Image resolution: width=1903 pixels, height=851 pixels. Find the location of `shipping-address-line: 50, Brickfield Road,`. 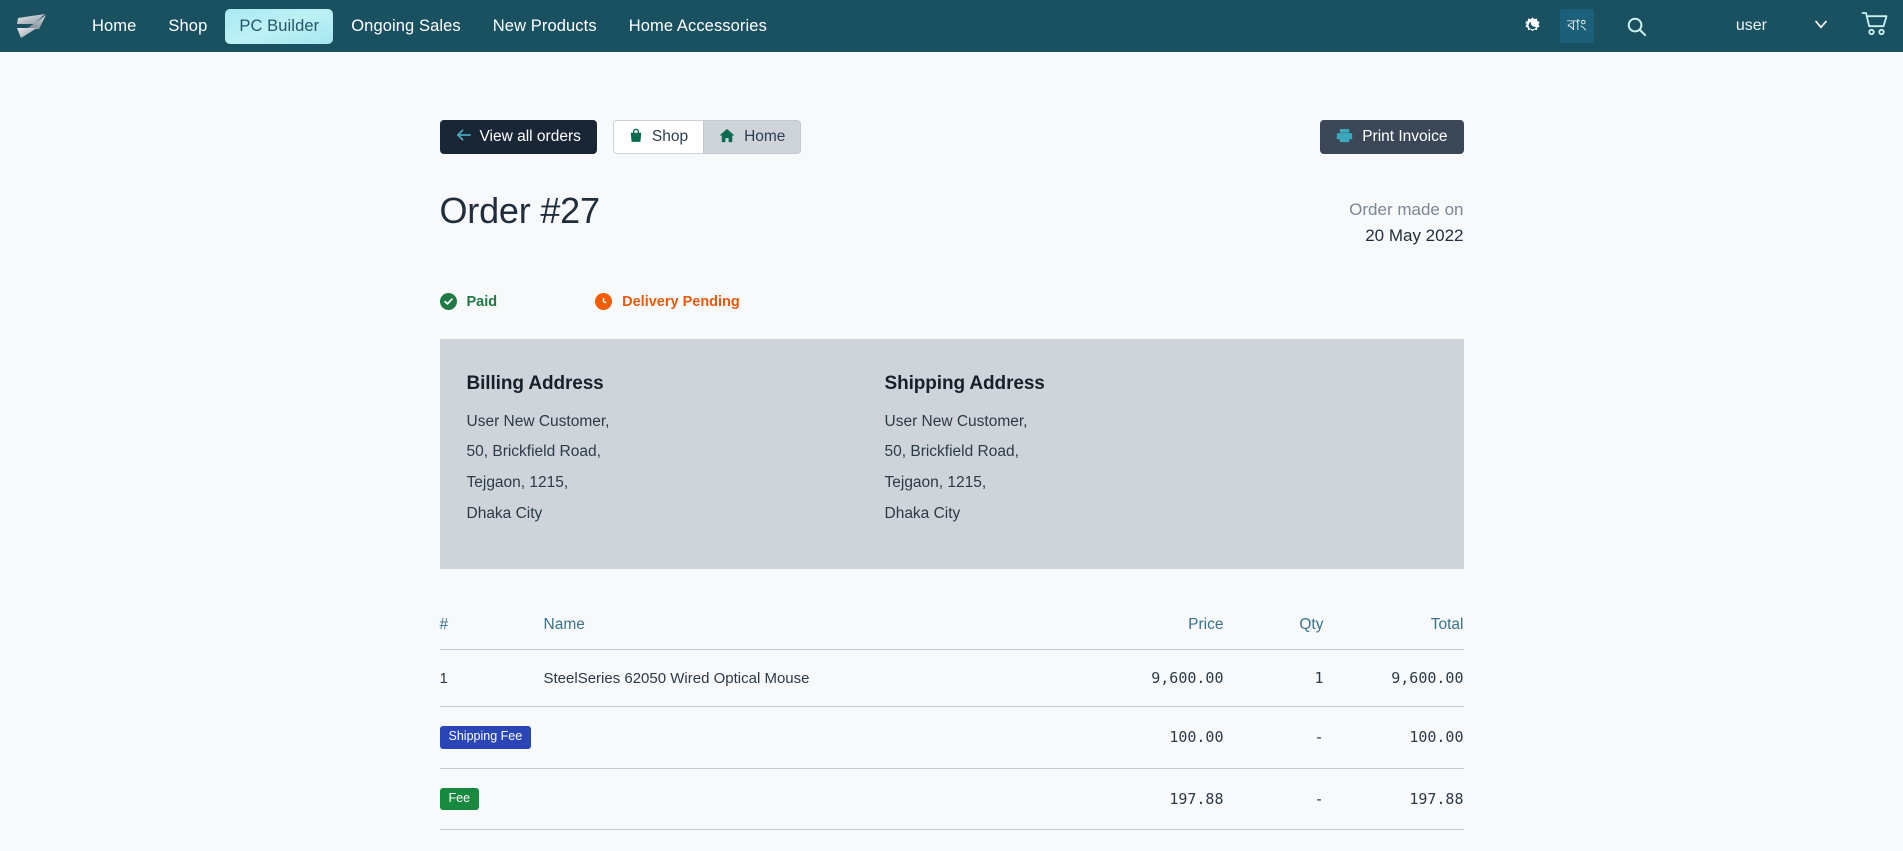

shipping-address-line: 50, Brickfield Road, is located at coordinates (951, 452).